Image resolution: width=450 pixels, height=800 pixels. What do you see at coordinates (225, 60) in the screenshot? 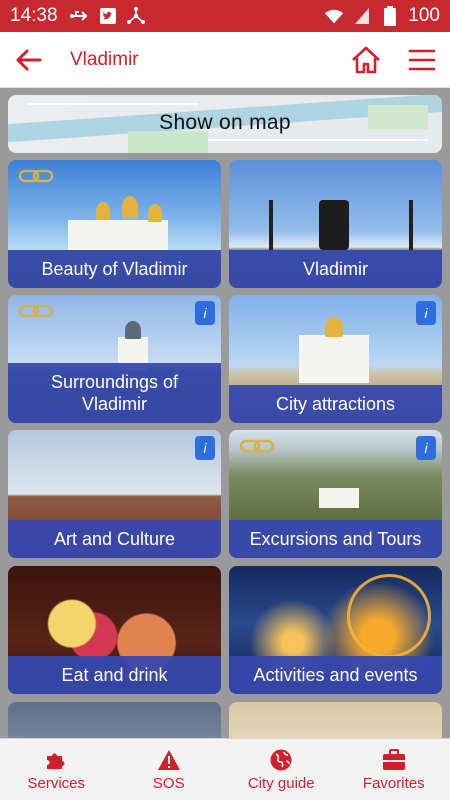
I see `app-bar: Vladimir` at bounding box center [225, 60].